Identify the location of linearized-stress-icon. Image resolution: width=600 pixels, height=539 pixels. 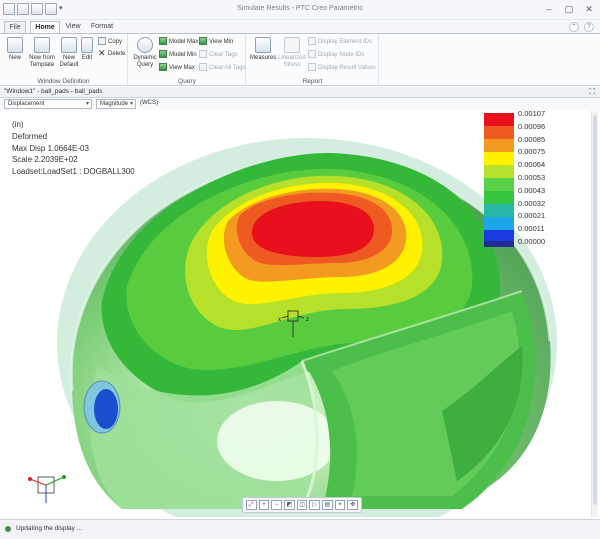
(292, 45).